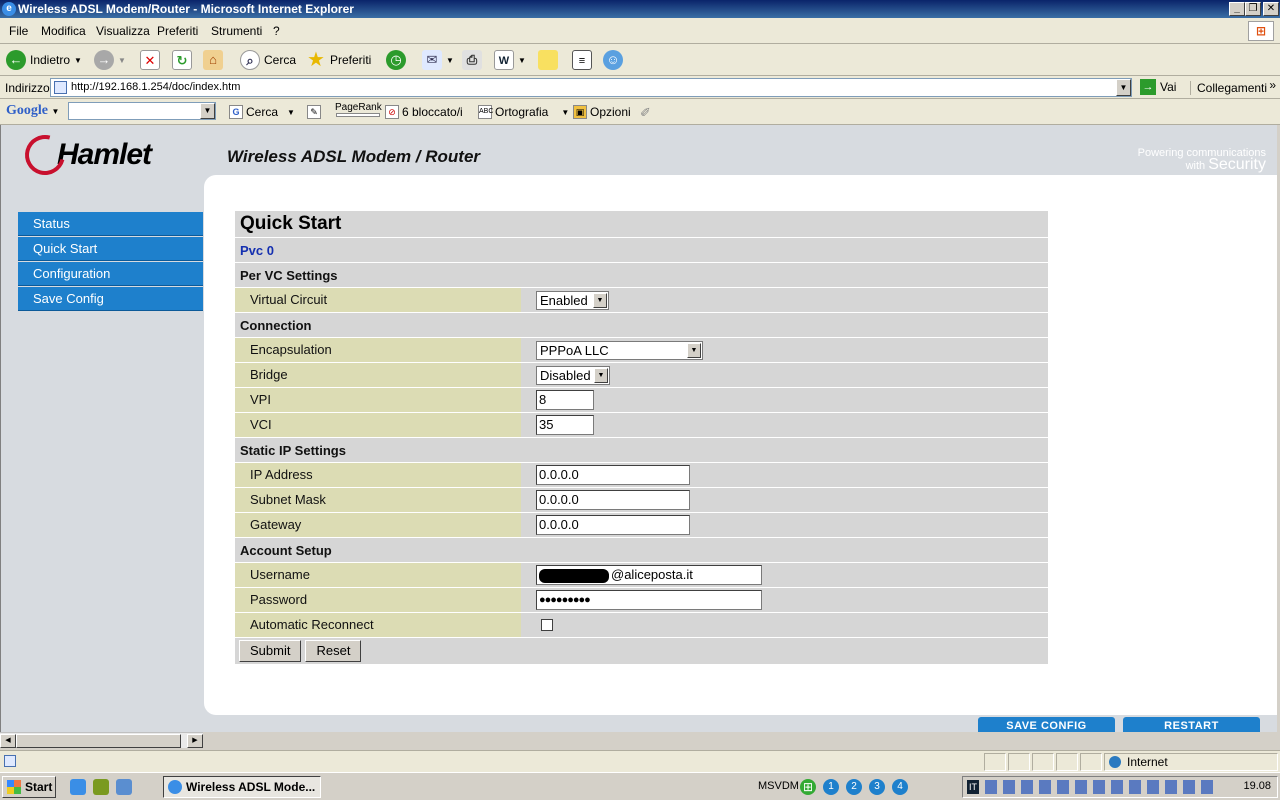 The width and height of the screenshot is (1280, 800). Describe the element at coordinates (207, 111) in the screenshot. I see `google-search-dropdown-icon: ▼` at that location.